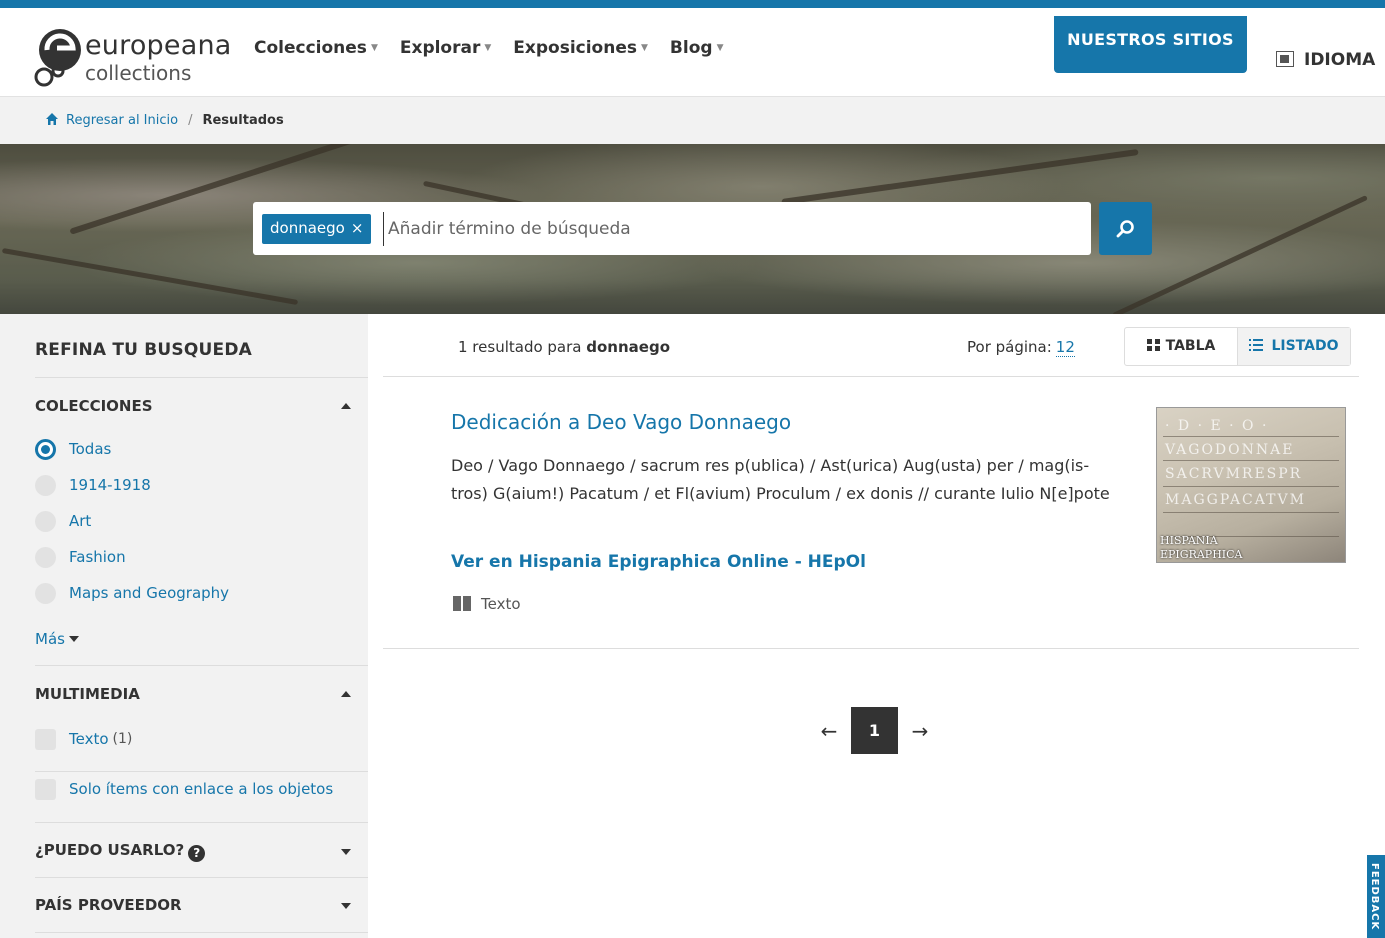 The height and width of the screenshot is (938, 1385). What do you see at coordinates (1201, 554) in the screenshot?
I see `thumb-watermark-line2: EPIGRAPHICA` at bounding box center [1201, 554].